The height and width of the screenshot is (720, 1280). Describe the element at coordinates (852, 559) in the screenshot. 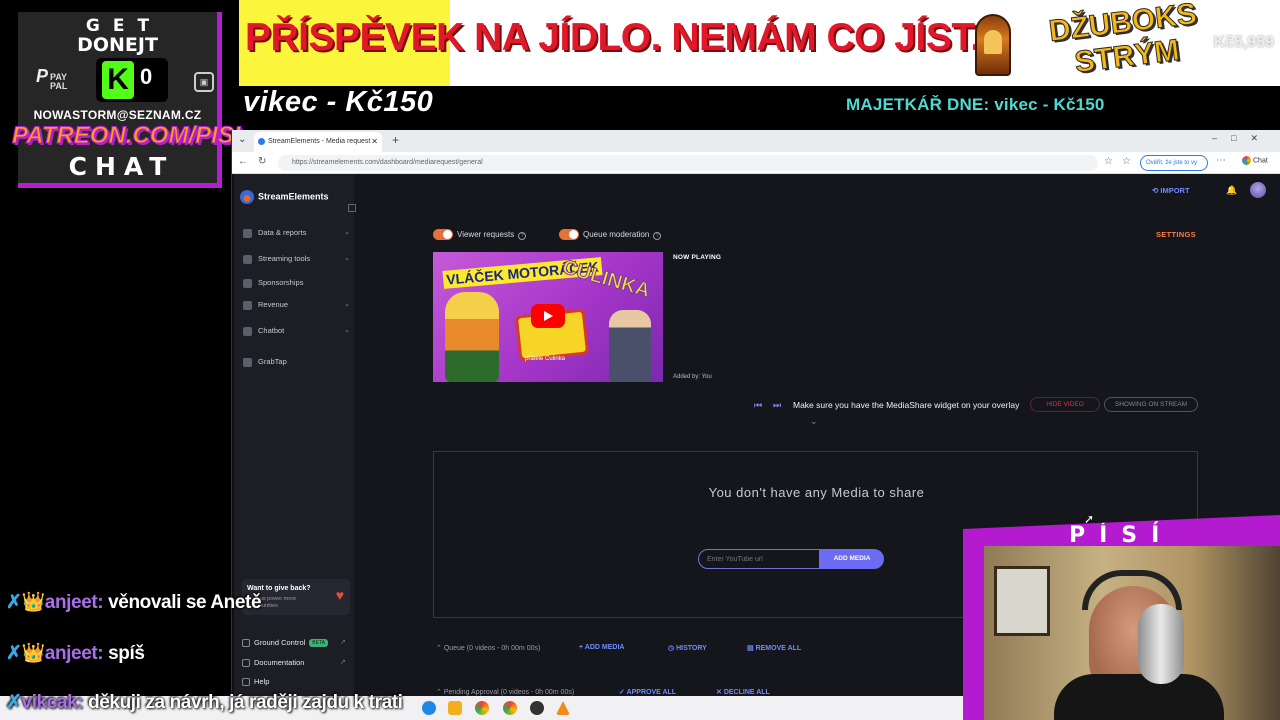

I see `add-media-button: ADD MEDIA` at that location.